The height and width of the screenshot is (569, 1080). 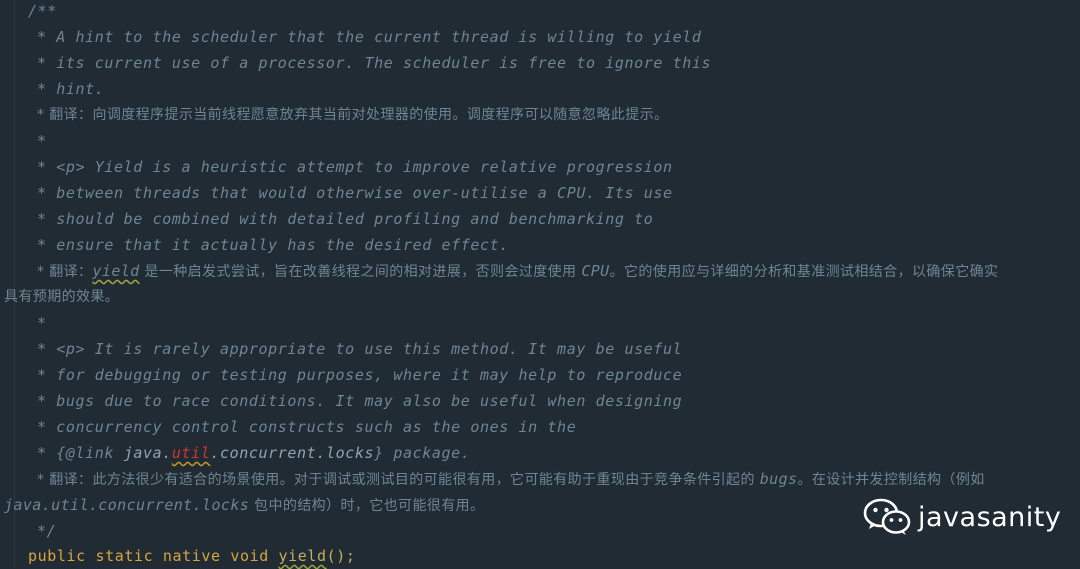 What do you see at coordinates (71, 89) in the screenshot?
I see `comment-line: * hint.` at bounding box center [71, 89].